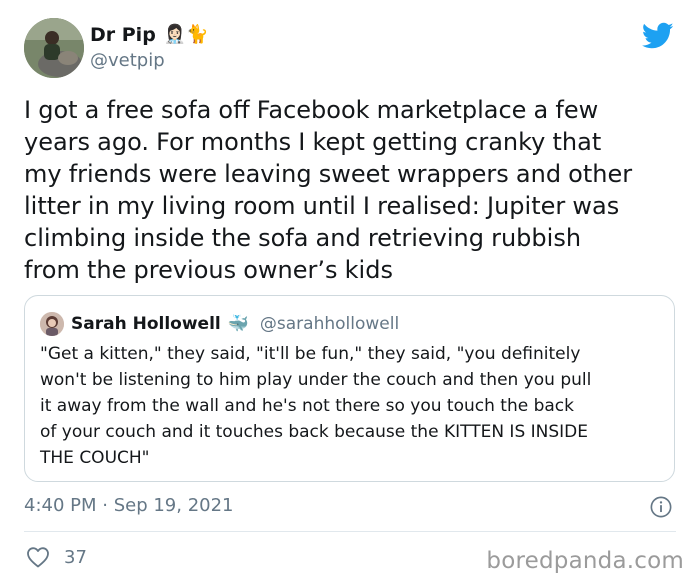  I want to click on watermark: boredpanda.com, so click(585, 561).